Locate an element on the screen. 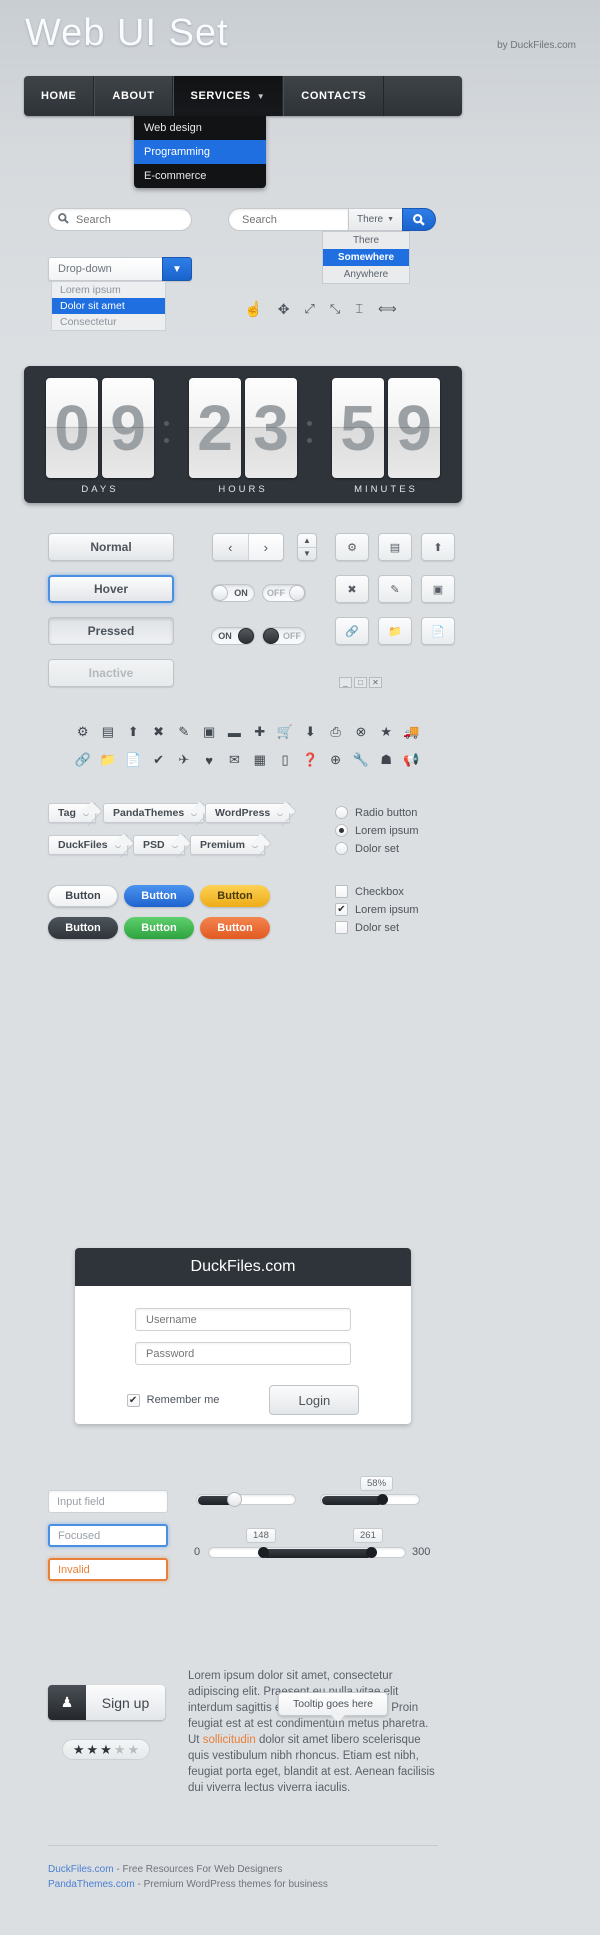 Image resolution: width=600 pixels, height=1935 pixels. layers-icon-button: ▣ is located at coordinates (438, 589).